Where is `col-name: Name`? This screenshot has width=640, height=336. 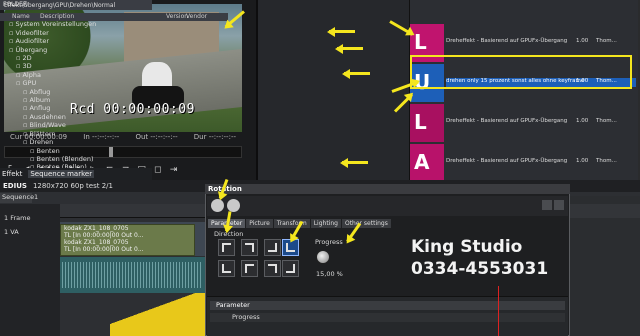 col-name: Name is located at coordinates (21, 16).